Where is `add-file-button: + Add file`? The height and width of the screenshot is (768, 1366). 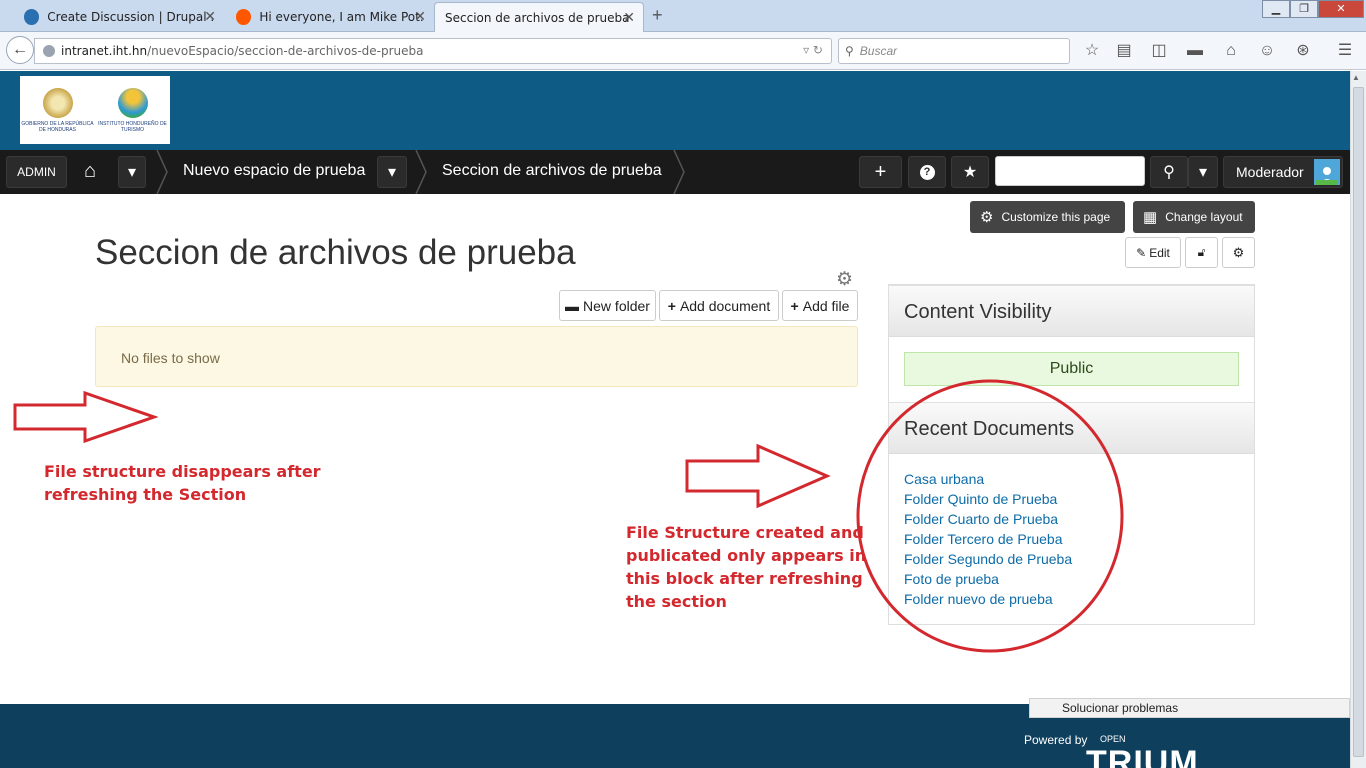 add-file-button: + Add file is located at coordinates (820, 305).